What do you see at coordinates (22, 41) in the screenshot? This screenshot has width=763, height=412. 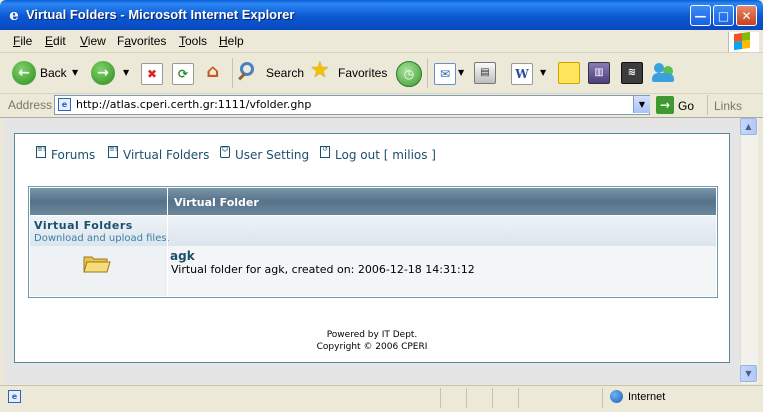 I see `menu-file: File` at bounding box center [22, 41].